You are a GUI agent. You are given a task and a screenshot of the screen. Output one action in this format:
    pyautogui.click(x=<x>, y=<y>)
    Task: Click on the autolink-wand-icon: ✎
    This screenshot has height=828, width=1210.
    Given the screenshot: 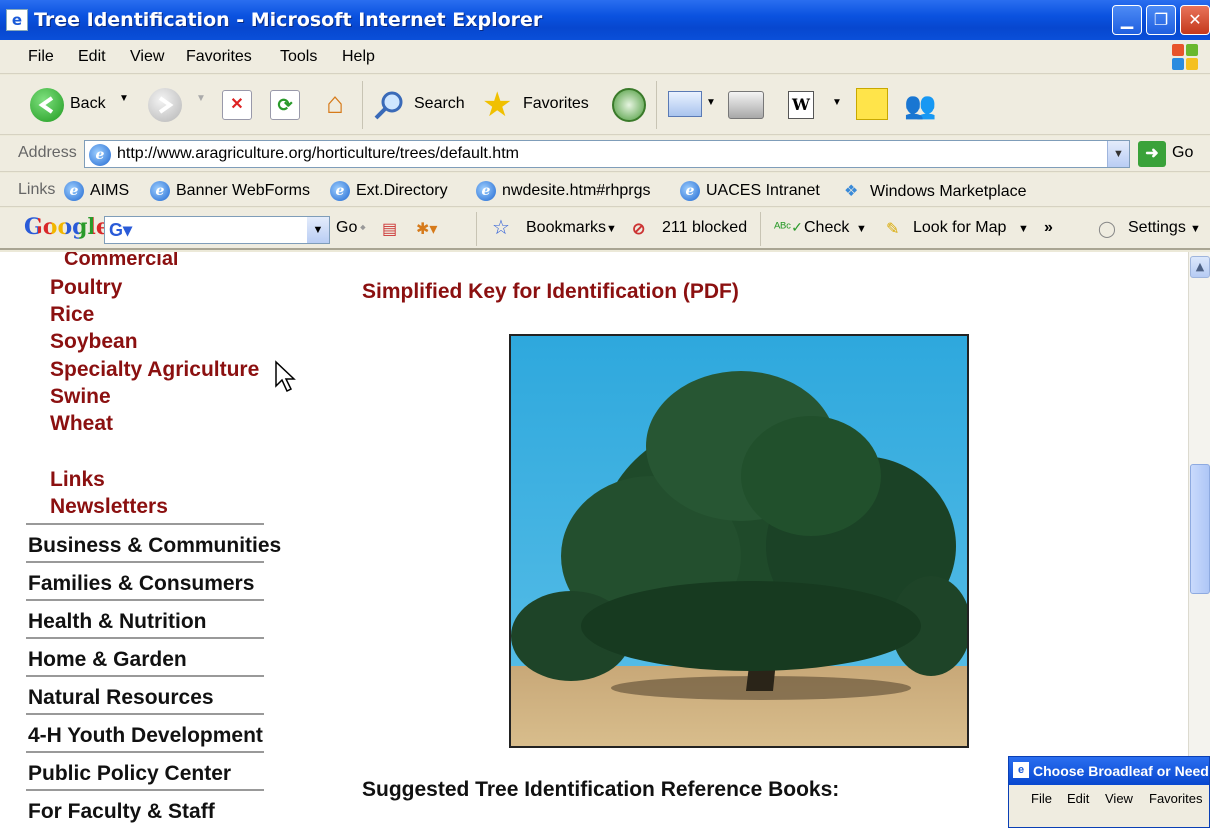 What is the action you would take?
    pyautogui.click(x=892, y=229)
    